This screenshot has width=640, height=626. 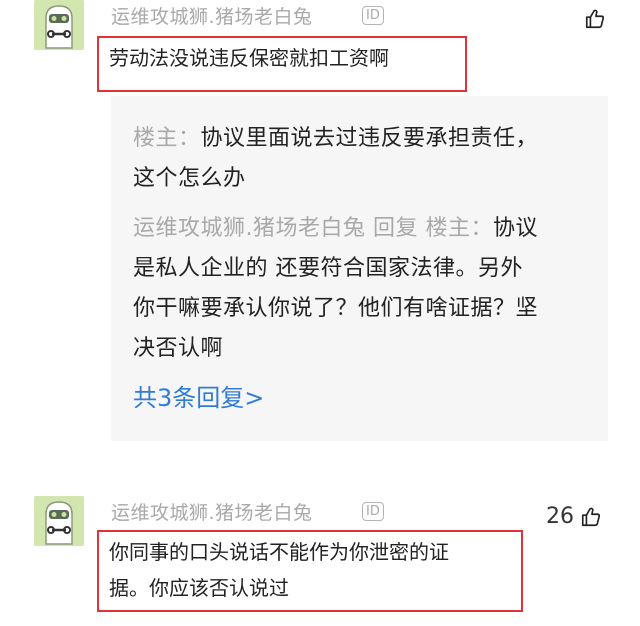 What do you see at coordinates (313, 228) in the screenshot?
I see `reply-author: 运维攻城狮.猪场老白兔 回复 楼主：` at bounding box center [313, 228].